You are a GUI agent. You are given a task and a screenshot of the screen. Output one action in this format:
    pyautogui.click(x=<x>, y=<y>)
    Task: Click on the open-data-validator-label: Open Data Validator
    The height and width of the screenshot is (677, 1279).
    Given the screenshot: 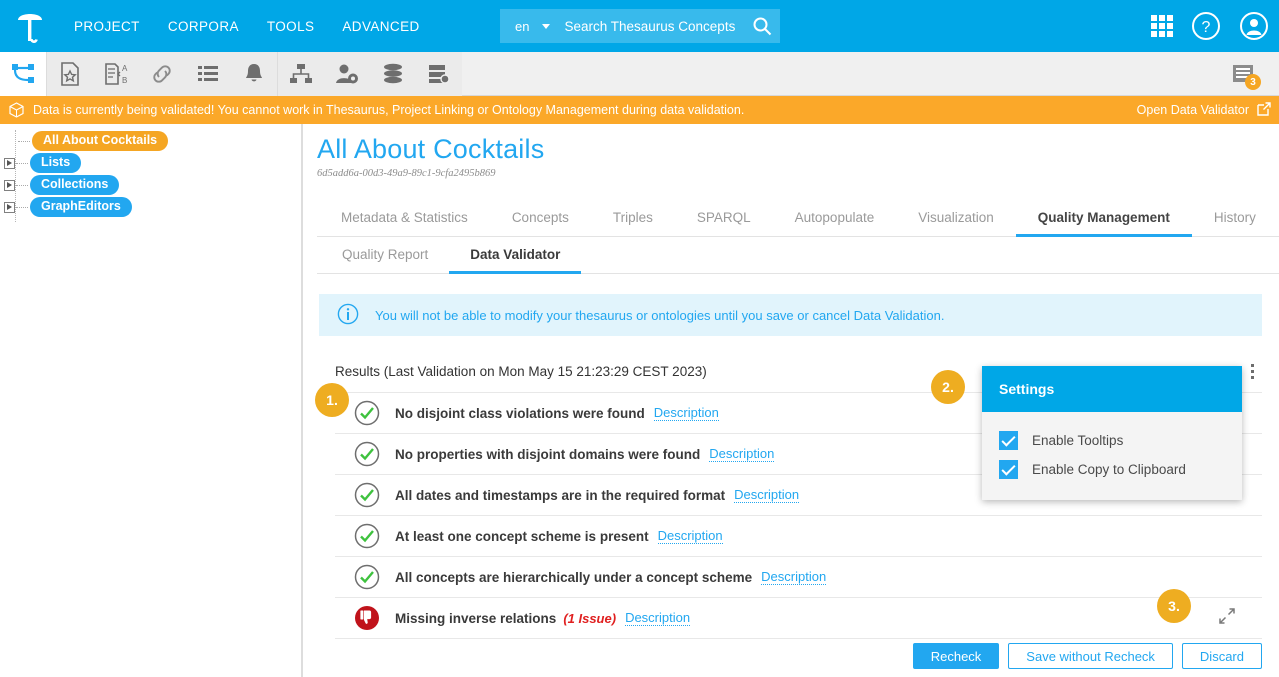 What is the action you would take?
    pyautogui.click(x=1192, y=110)
    